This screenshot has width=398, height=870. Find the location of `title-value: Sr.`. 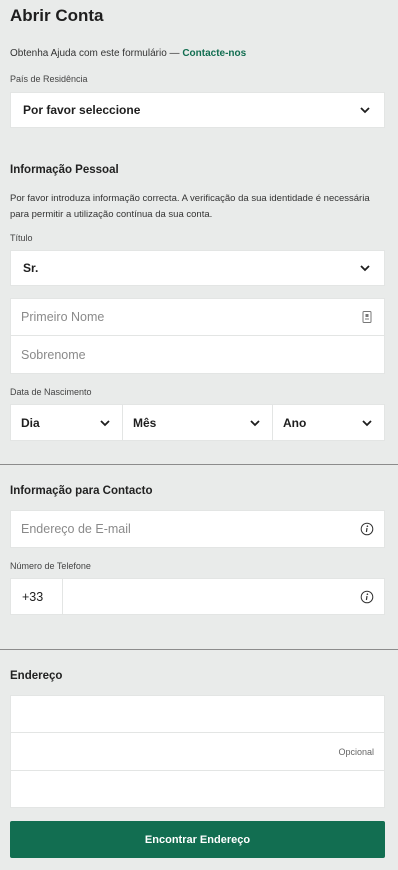

title-value: Sr. is located at coordinates (31, 268).